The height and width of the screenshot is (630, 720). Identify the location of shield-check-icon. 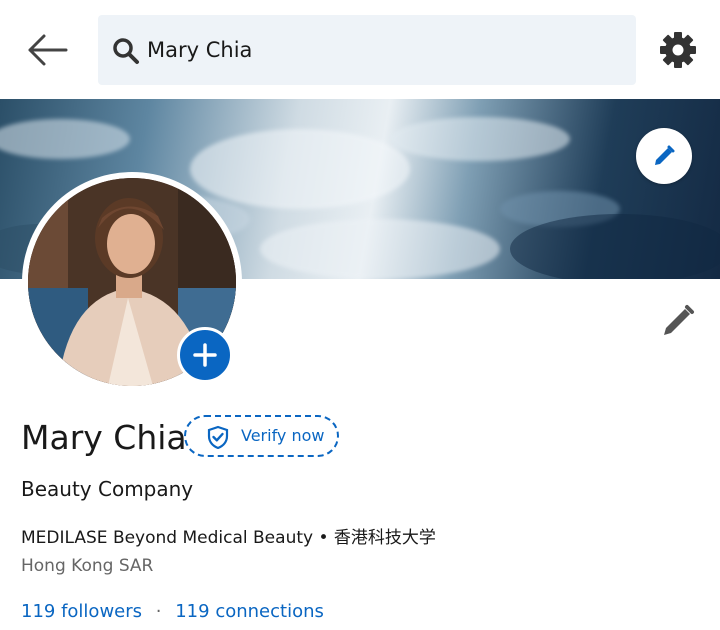
(218, 437).